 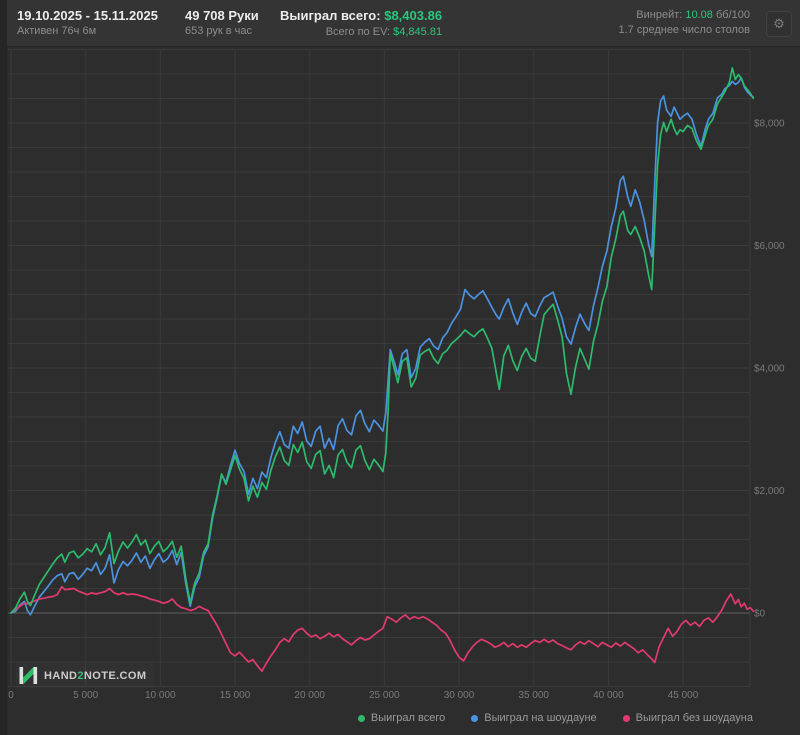 What do you see at coordinates (418, 32) in the screenshot?
I see `ev-total-value: $4,845.81` at bounding box center [418, 32].